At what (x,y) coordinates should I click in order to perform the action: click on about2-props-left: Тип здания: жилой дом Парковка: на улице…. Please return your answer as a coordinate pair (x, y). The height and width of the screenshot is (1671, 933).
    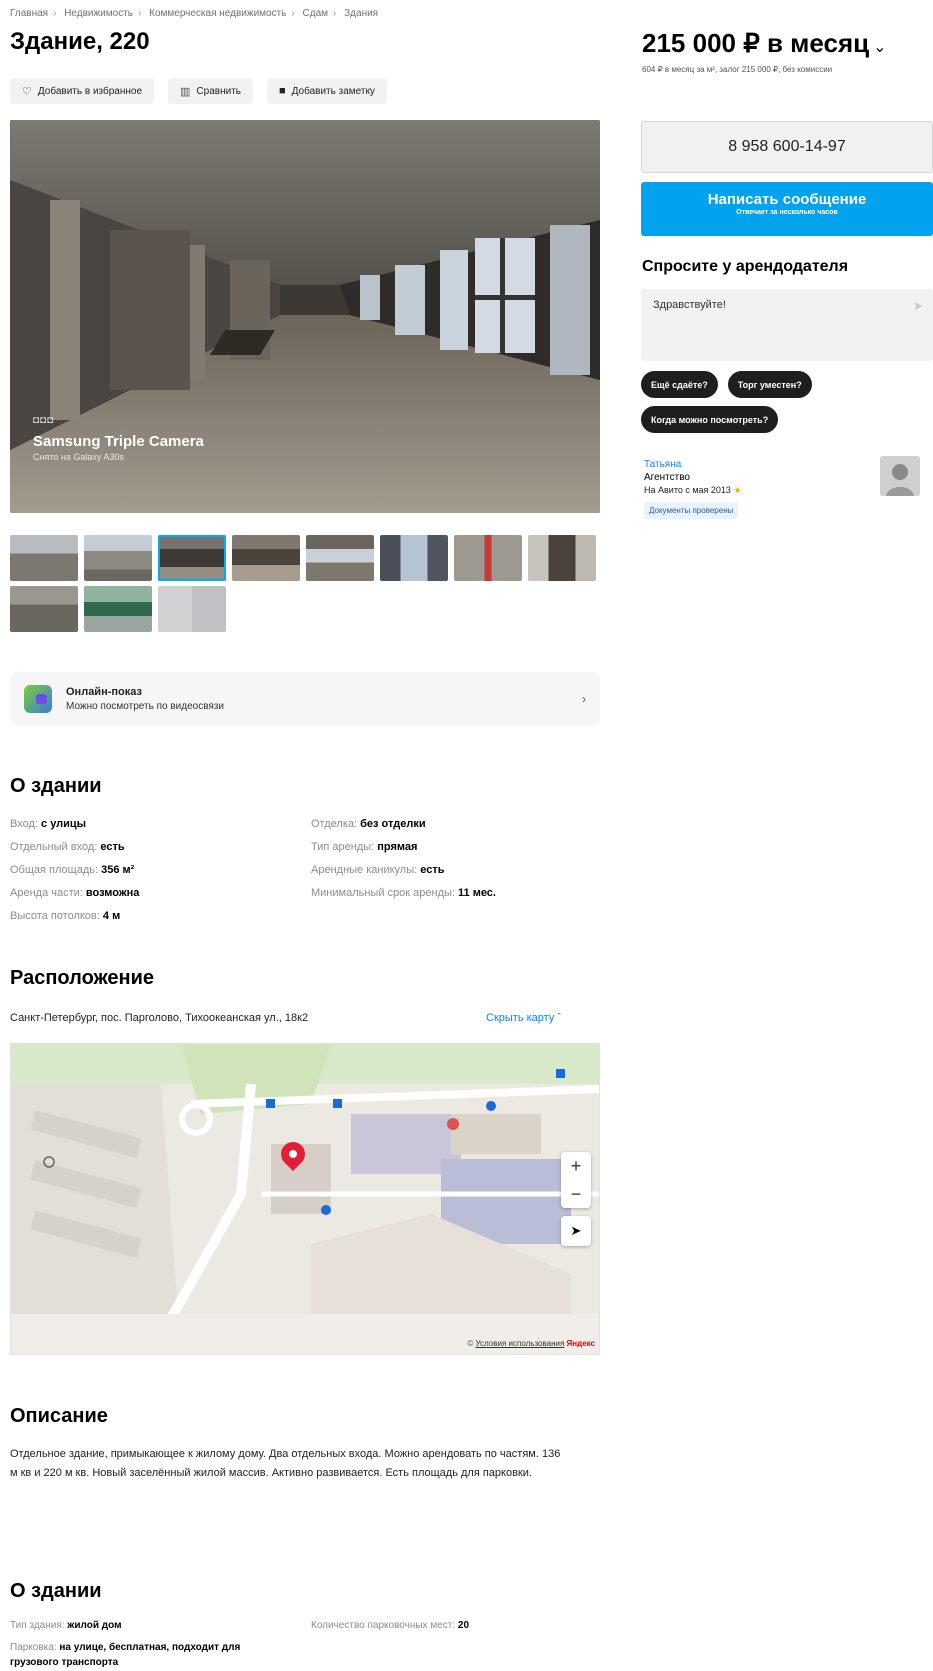
    Looking at the image, I should click on (135, 1644).